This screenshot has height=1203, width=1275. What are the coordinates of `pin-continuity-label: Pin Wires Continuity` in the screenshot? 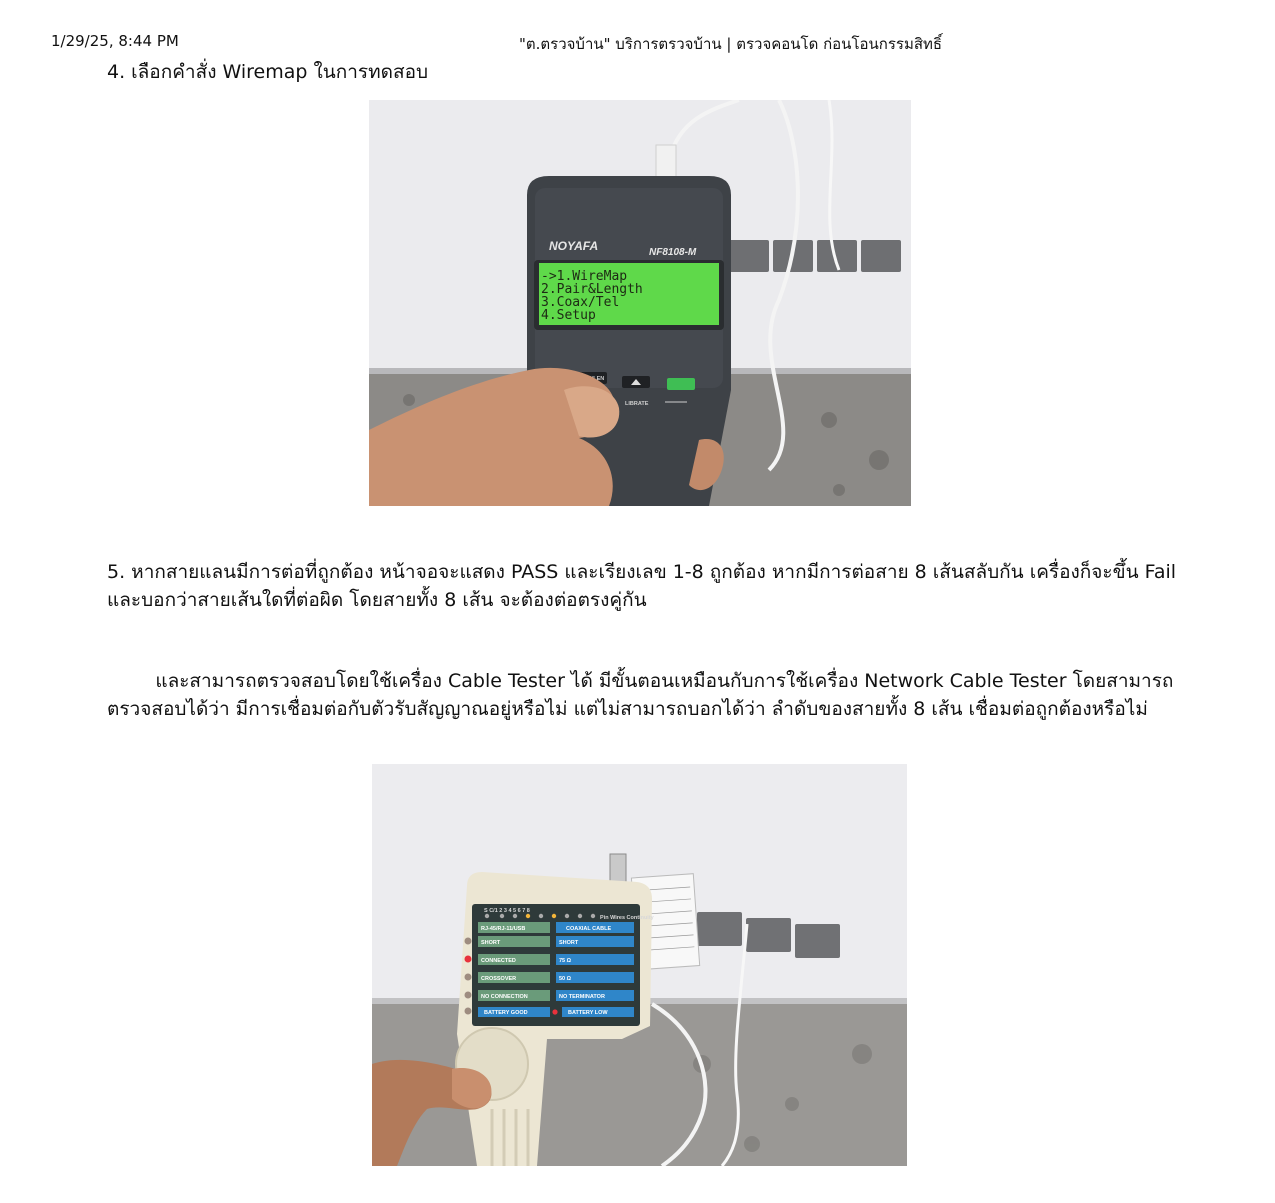 It's located at (627, 918).